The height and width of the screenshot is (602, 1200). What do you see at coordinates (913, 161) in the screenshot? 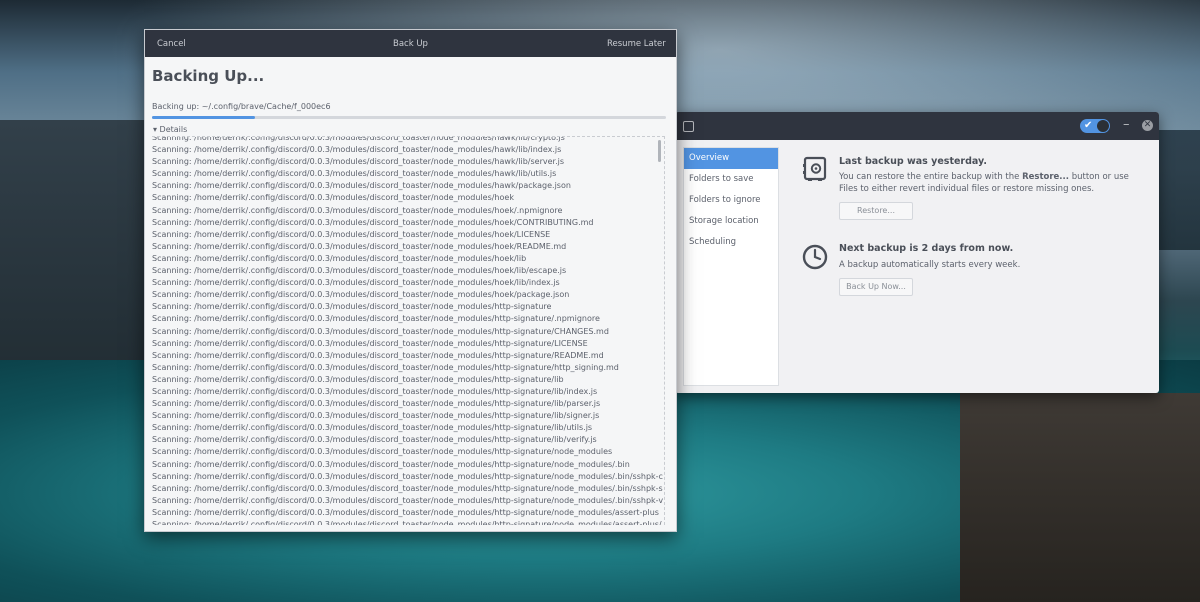
I see `last-backup-title: Last backup was yesterday.` at bounding box center [913, 161].